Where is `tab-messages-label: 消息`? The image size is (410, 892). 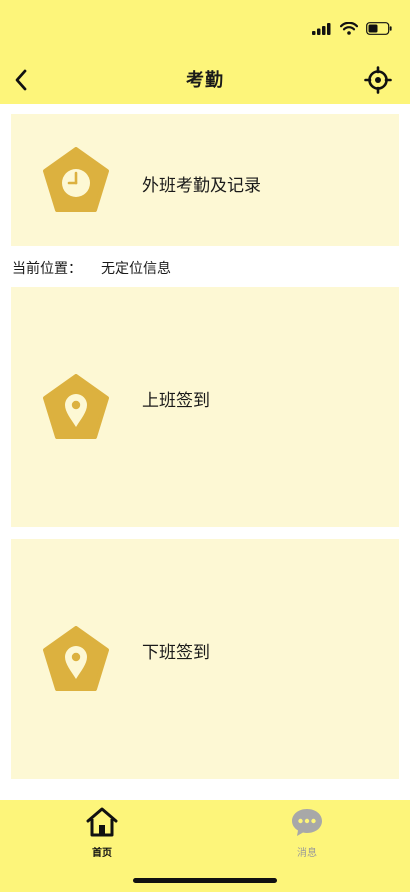
tab-messages-label: 消息 is located at coordinates (307, 853).